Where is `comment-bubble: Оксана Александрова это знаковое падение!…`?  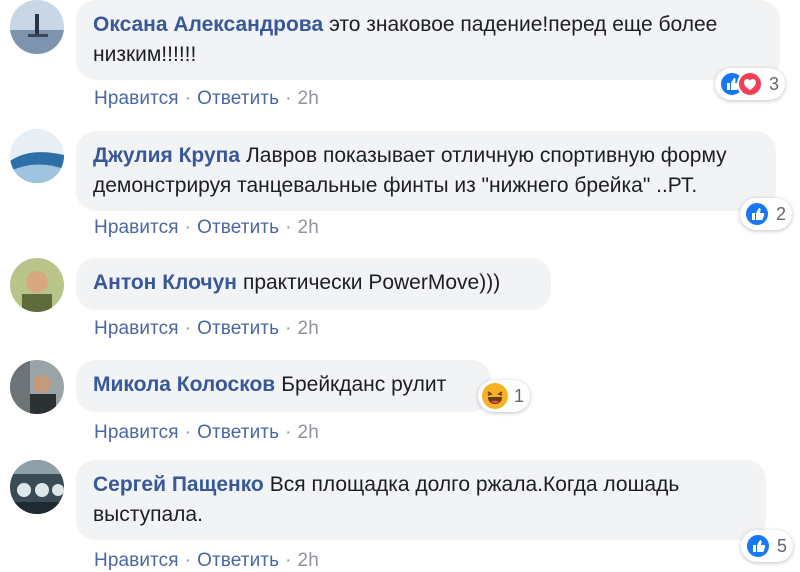 comment-bubble: Оксана Александрова это знаковое падение!… is located at coordinates (428, 40).